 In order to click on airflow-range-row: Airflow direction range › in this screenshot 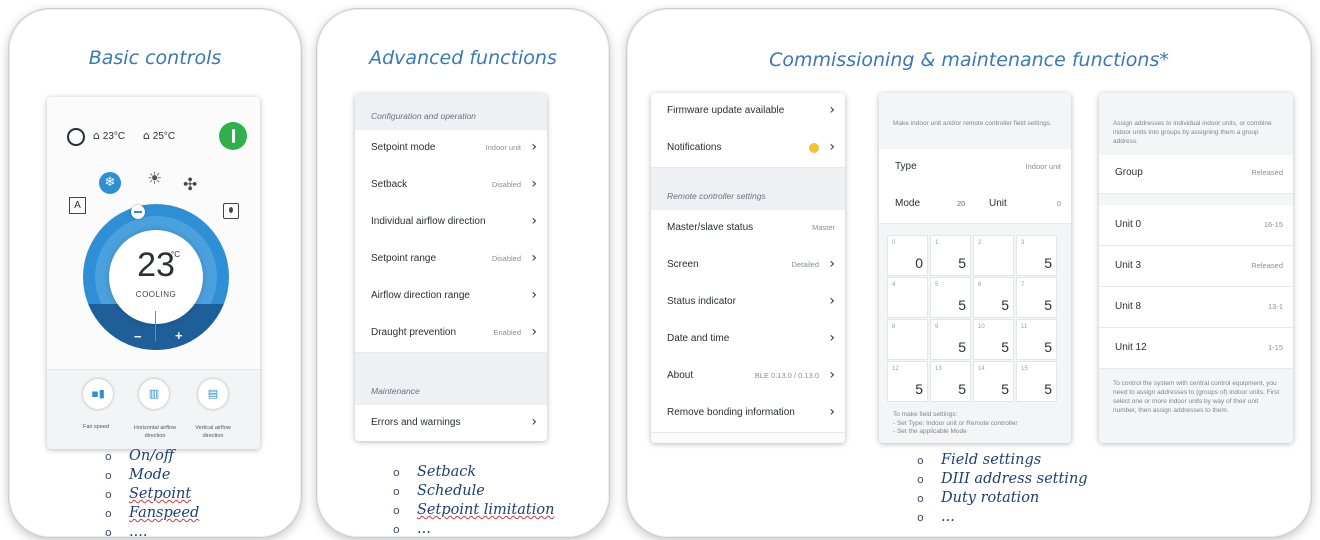, I will do `click(451, 297)`.